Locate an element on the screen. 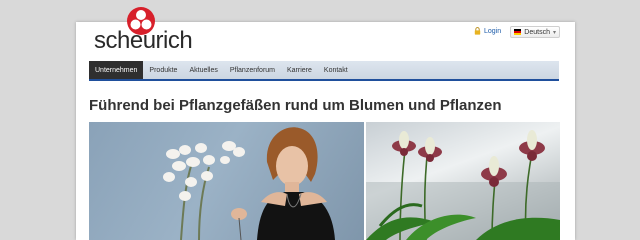 This screenshot has width=640, height=240. chevron-down-icon: ▾ is located at coordinates (554, 32).